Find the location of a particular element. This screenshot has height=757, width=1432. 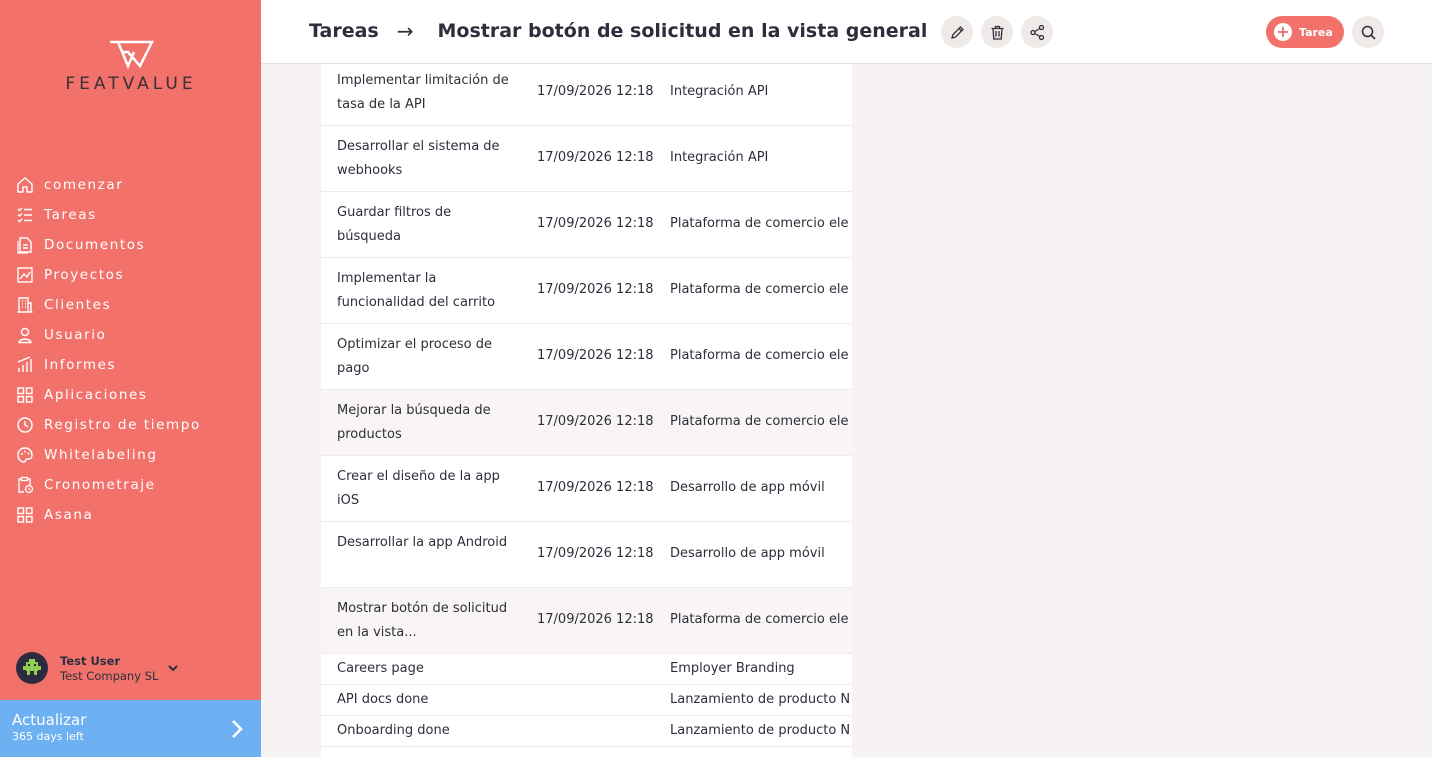

edit-button is located at coordinates (957, 32).